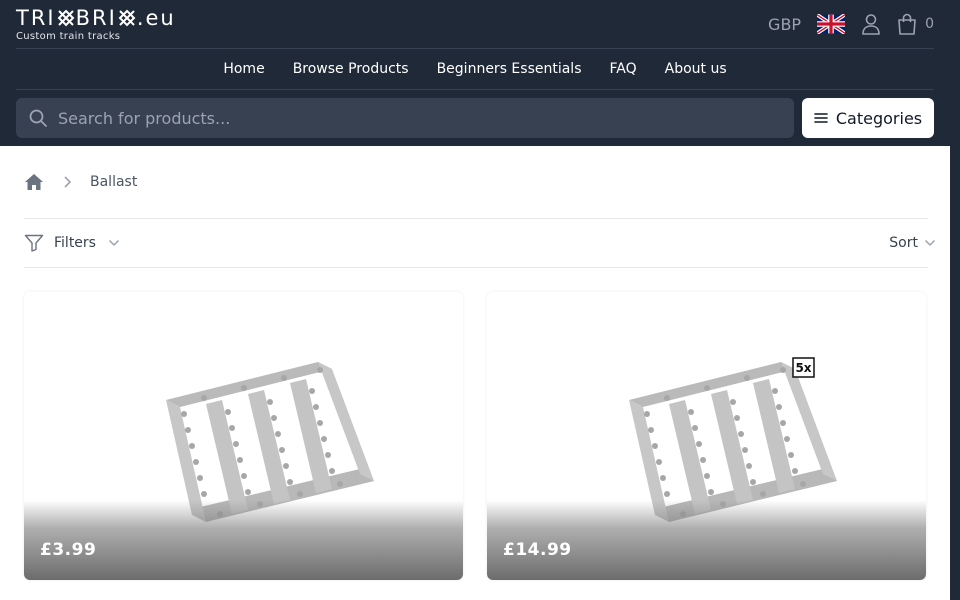  I want to click on home-icon, so click(34, 182).